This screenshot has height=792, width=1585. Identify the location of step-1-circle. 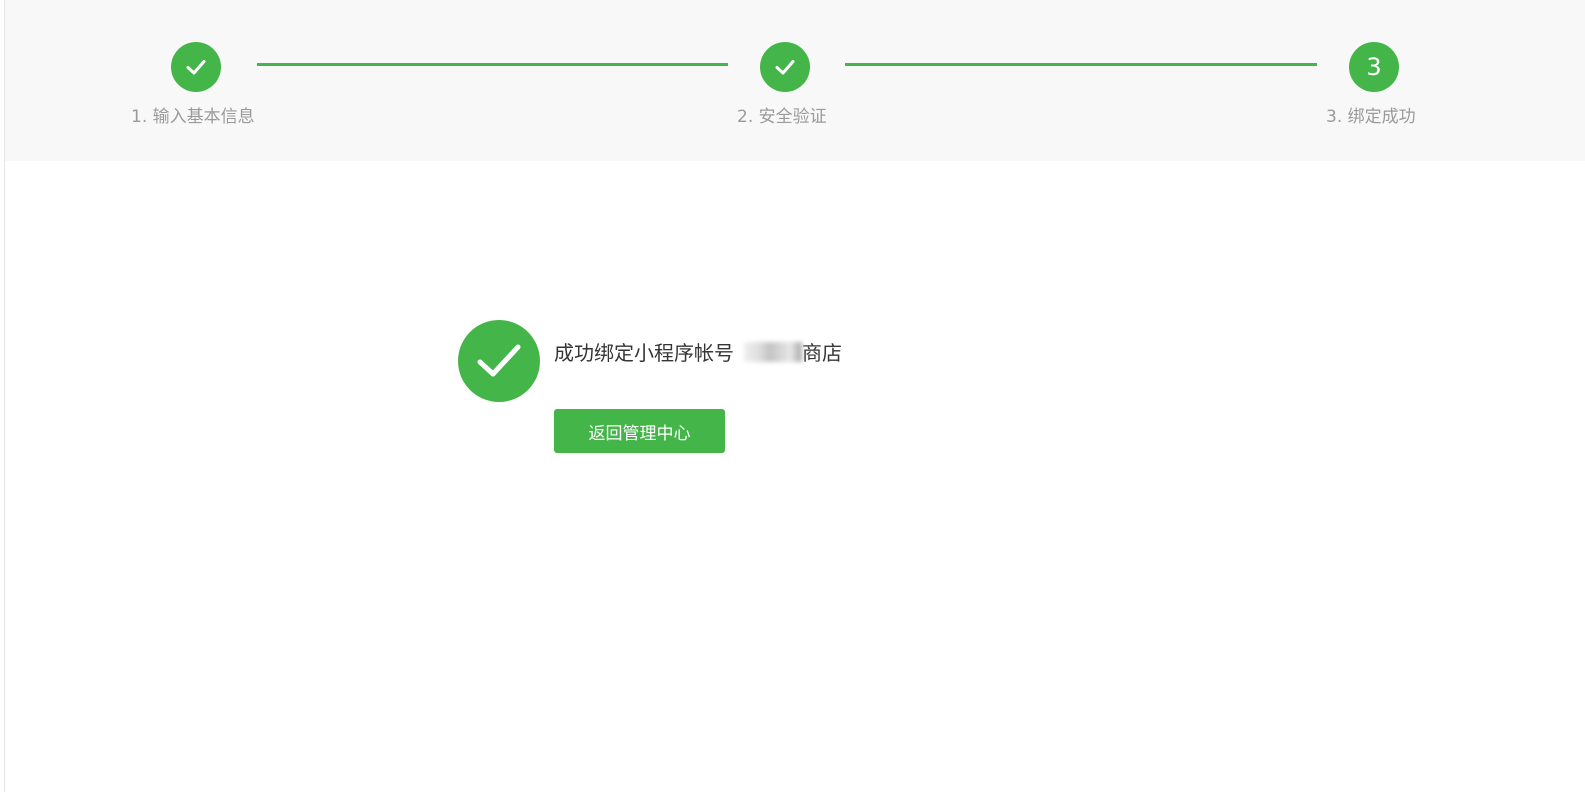
(196, 67).